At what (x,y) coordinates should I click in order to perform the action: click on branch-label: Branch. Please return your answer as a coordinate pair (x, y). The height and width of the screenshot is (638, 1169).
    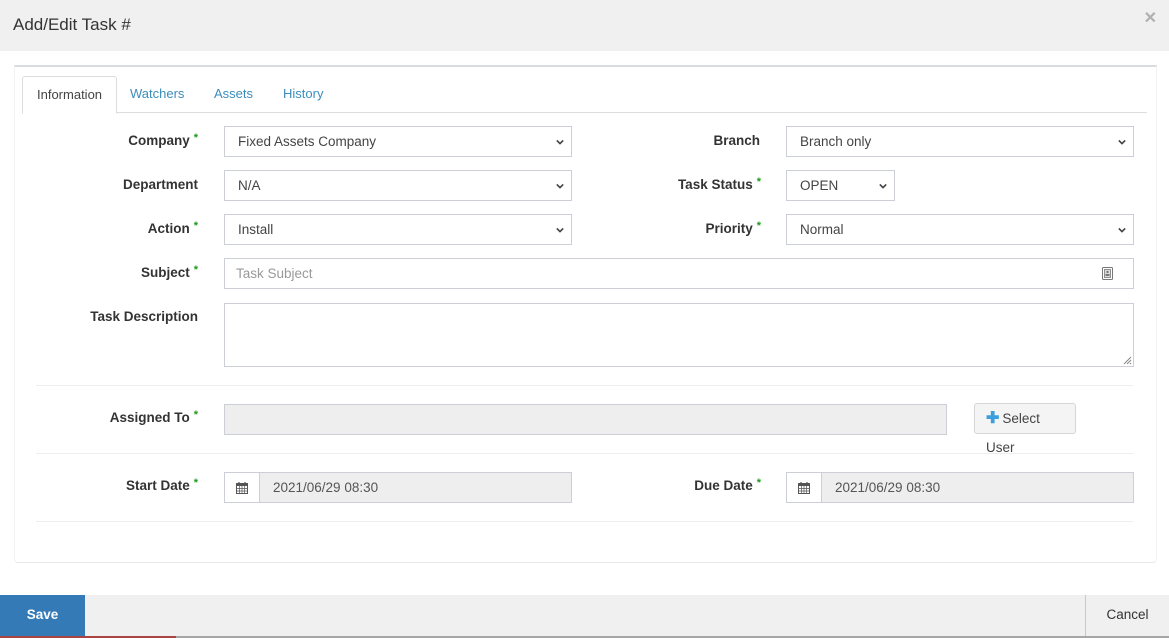
    Looking at the image, I should click on (690, 140).